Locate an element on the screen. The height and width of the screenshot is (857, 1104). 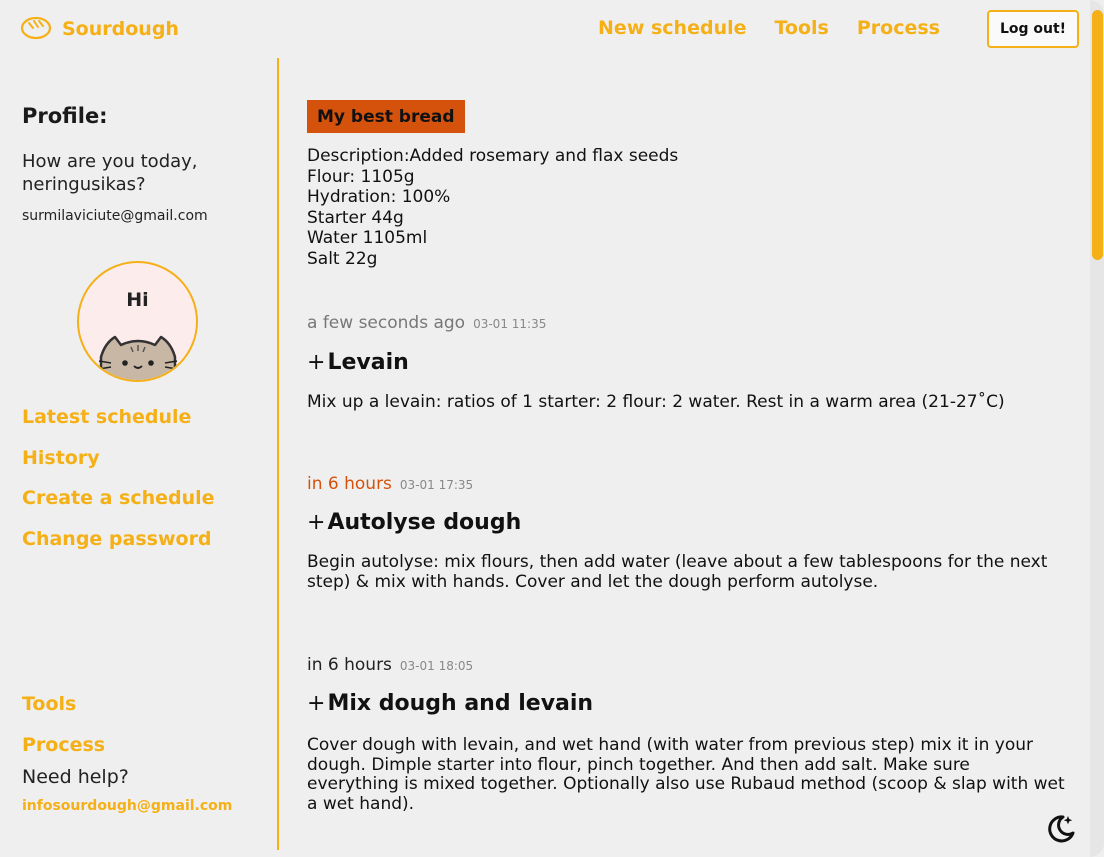
top-nav: New schedule Tools Process is located at coordinates (769, 28).